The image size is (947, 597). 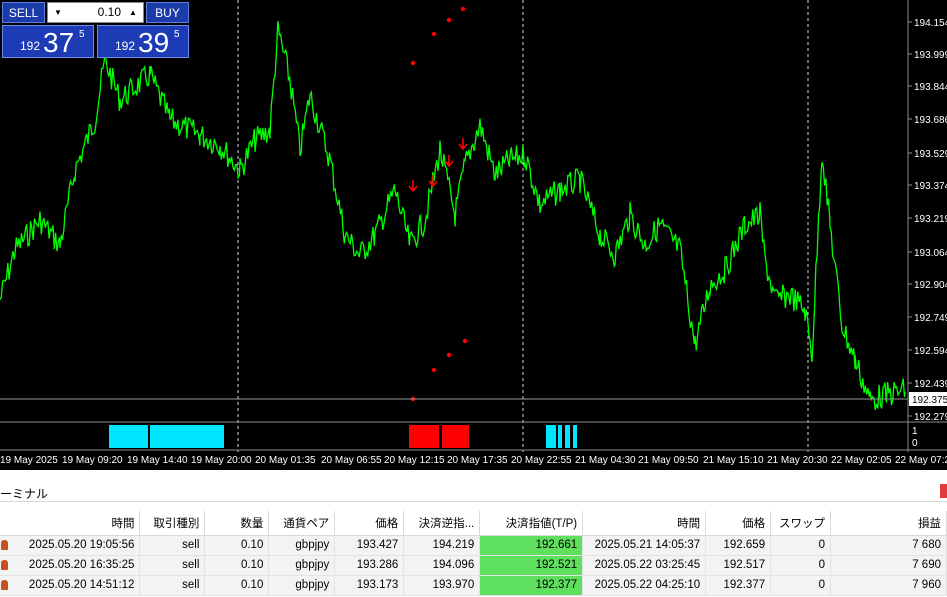 I want to click on time-tick-label: 21 May 20:30, so click(x=797, y=460).